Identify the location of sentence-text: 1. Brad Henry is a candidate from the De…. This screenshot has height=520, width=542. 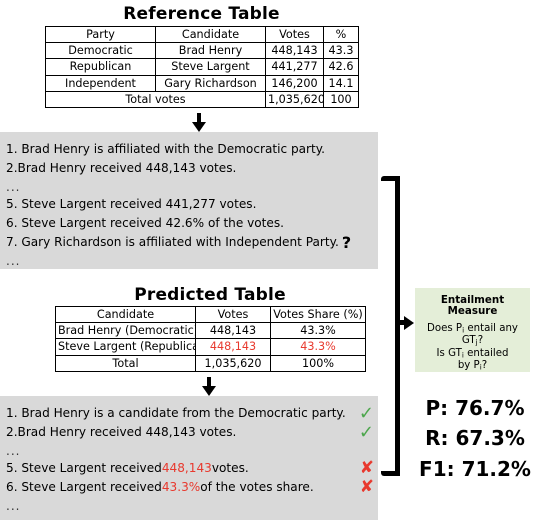
(176, 413).